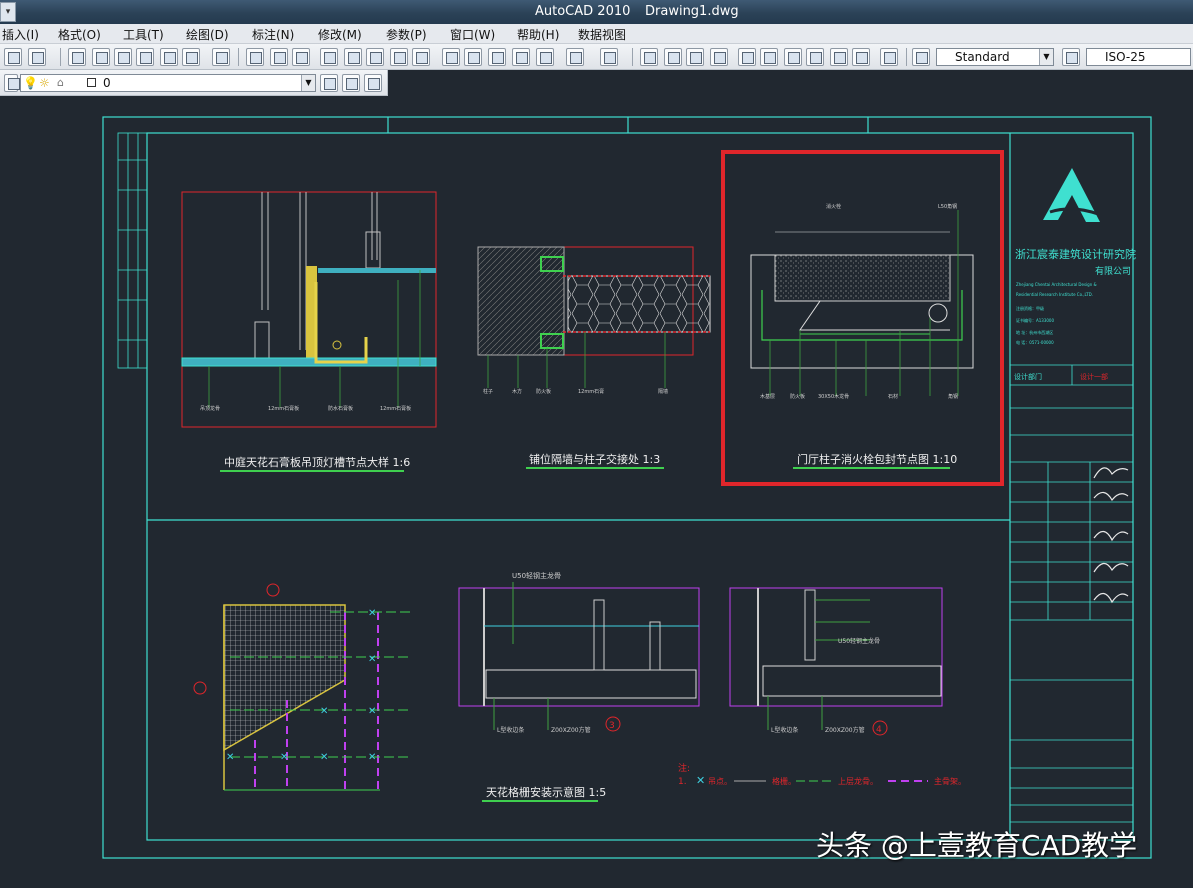  I want to click on separator, so click(238, 57).